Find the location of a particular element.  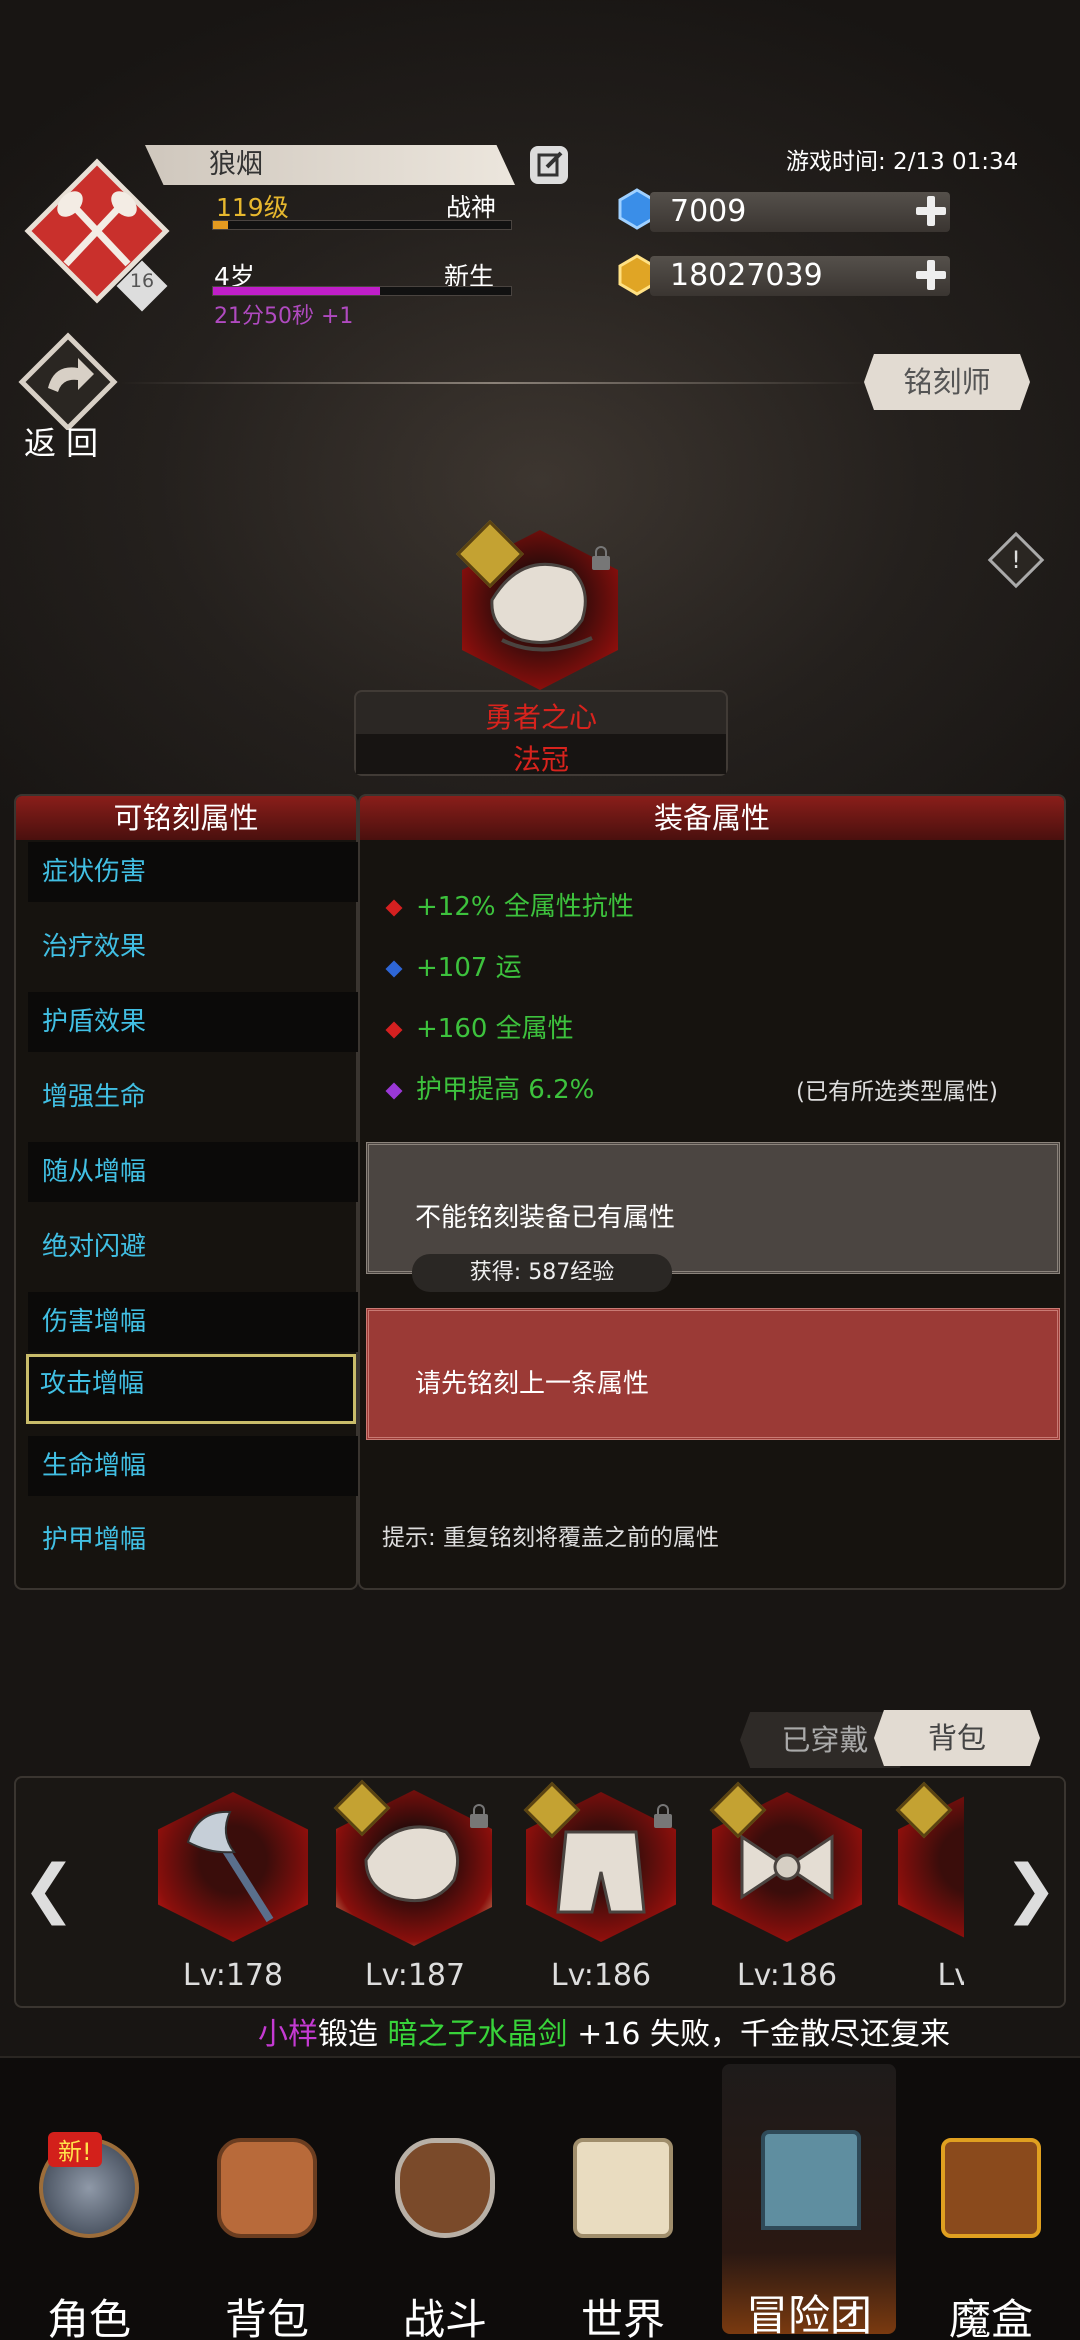

nav-label: 角色 is located at coordinates (88, 2317).